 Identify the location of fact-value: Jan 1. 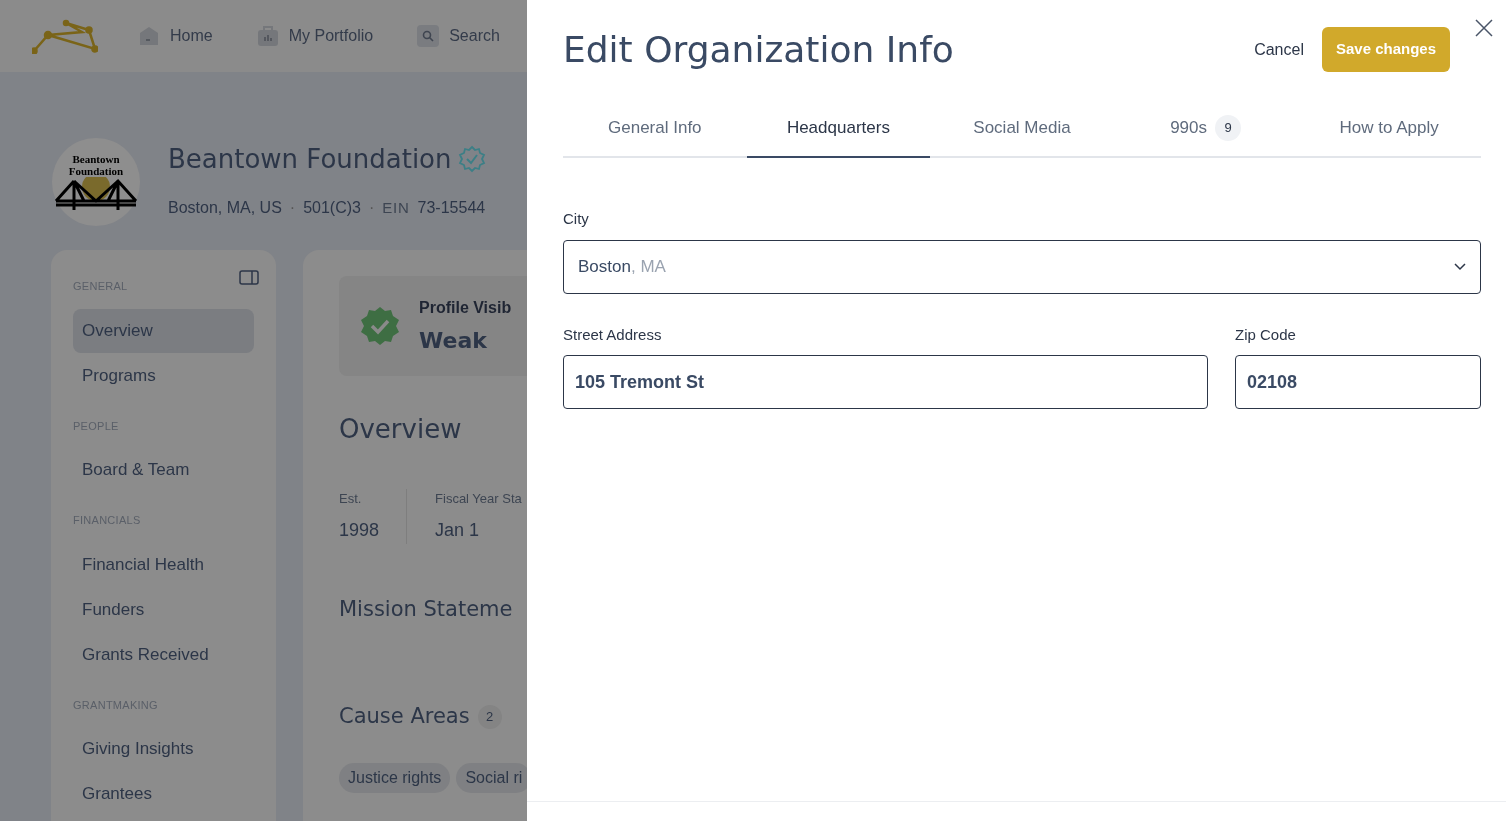
(458, 530).